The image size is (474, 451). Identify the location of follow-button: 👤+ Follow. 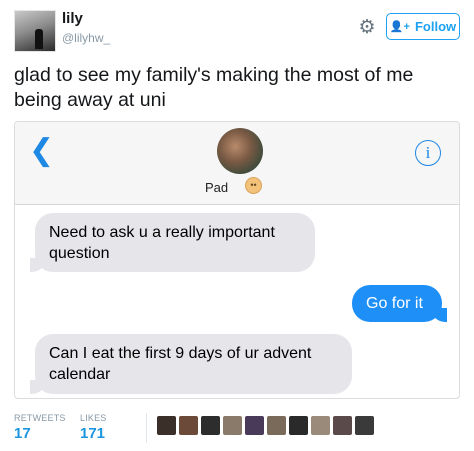
(423, 26).